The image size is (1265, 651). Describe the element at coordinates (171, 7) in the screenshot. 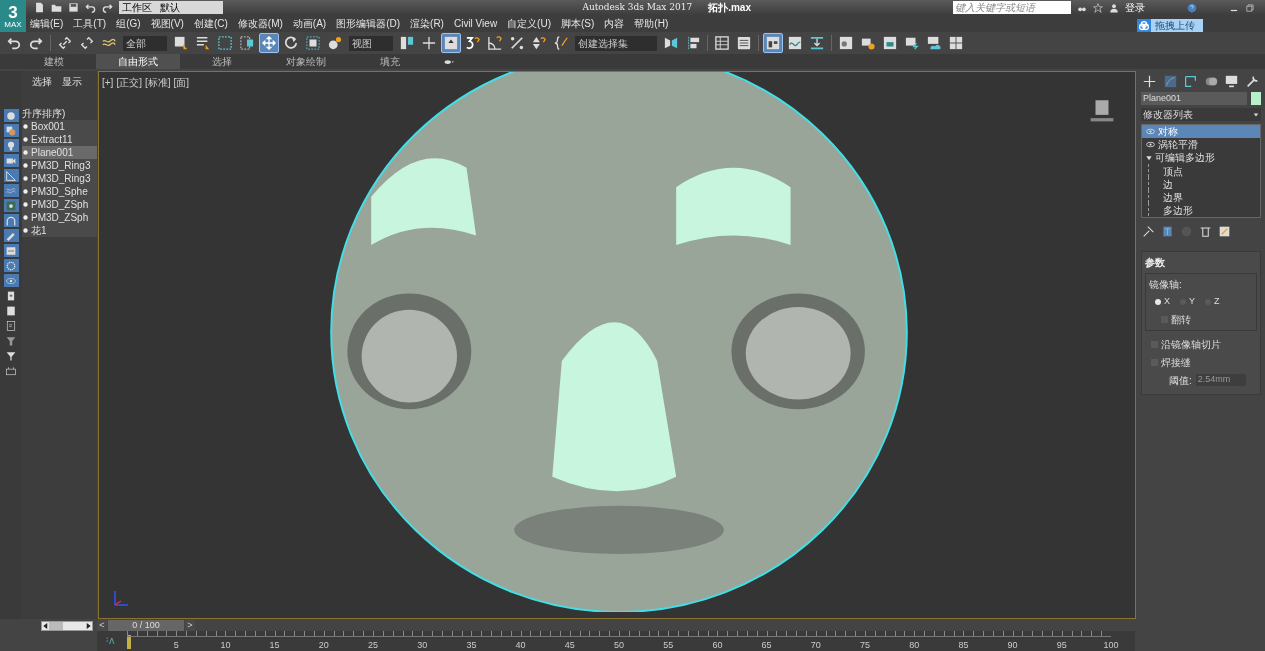

I see `workspace-dropdown: 工作区 默认` at that location.